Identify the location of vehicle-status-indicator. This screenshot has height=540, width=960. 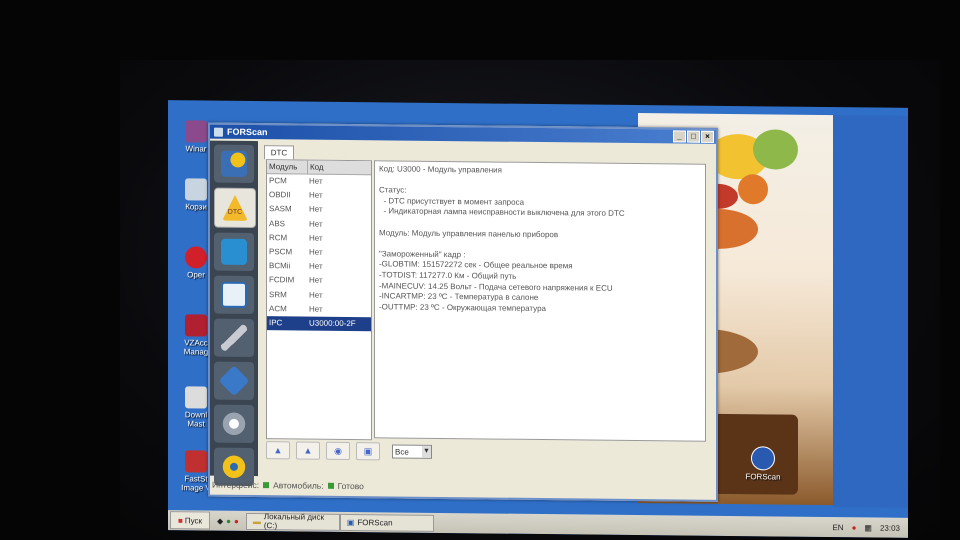
(330, 485).